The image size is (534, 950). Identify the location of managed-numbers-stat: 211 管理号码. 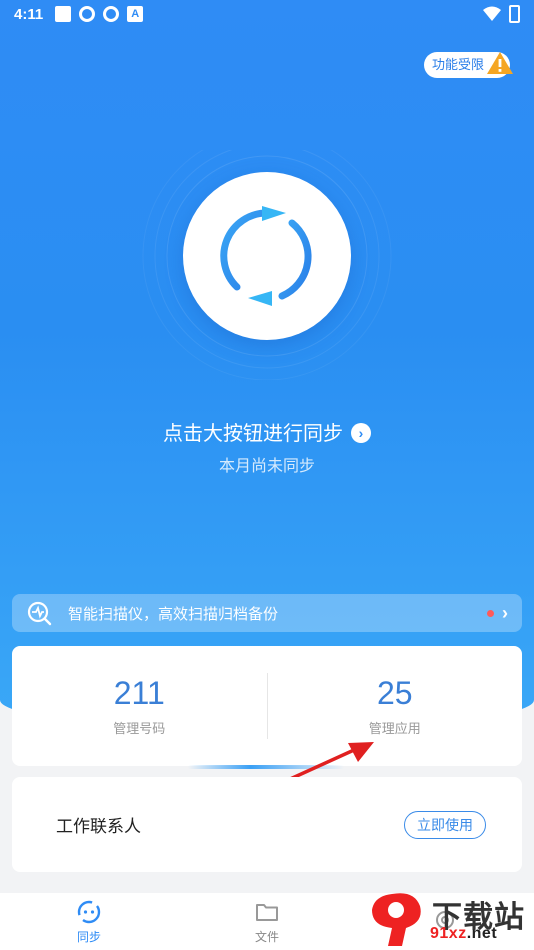
(139, 706).